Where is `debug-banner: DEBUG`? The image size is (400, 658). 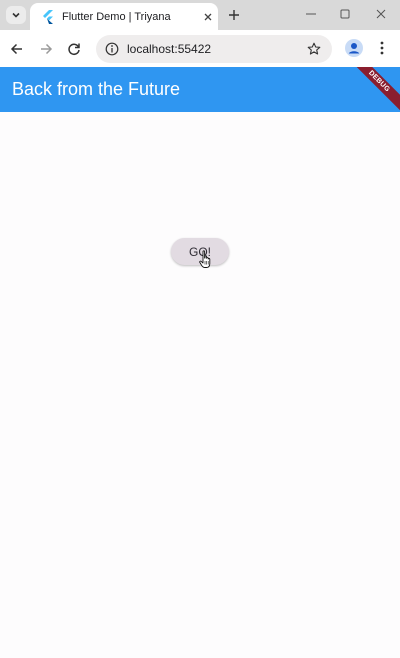 debug-banner: DEBUG is located at coordinates (372, 89).